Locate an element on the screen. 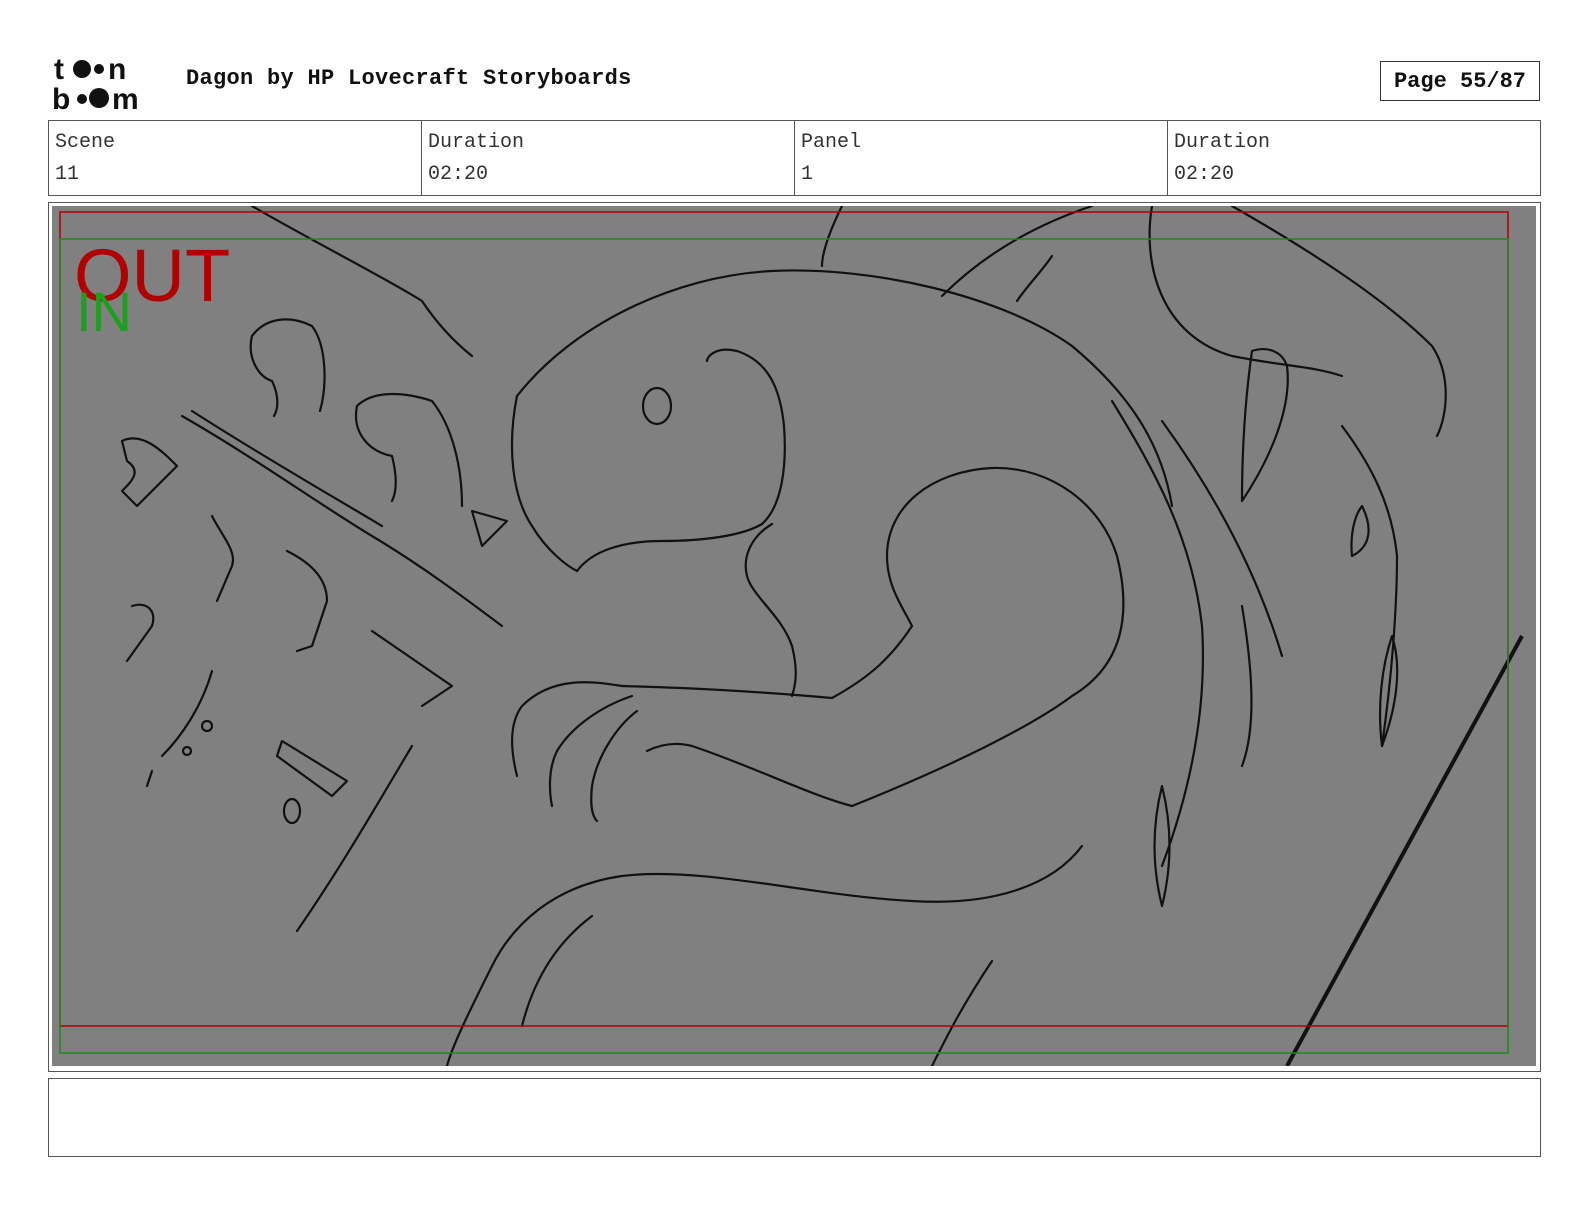  svg-text: t is located at coordinates (59, 69).